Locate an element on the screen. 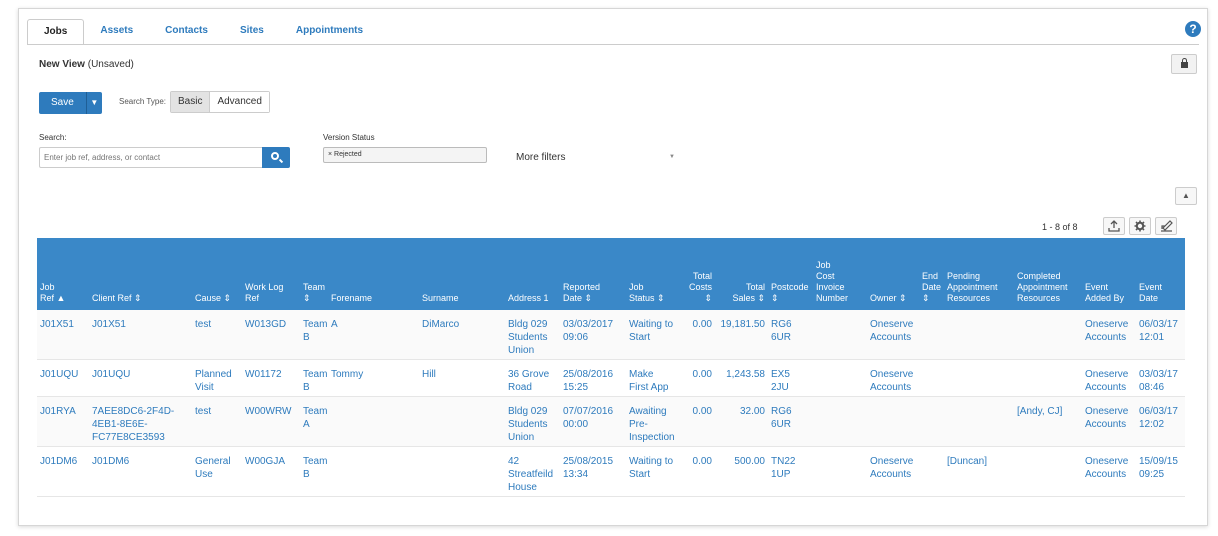 The image size is (1218, 536). table-cell: Bldg 029 Students Union is located at coordinates (532, 335).